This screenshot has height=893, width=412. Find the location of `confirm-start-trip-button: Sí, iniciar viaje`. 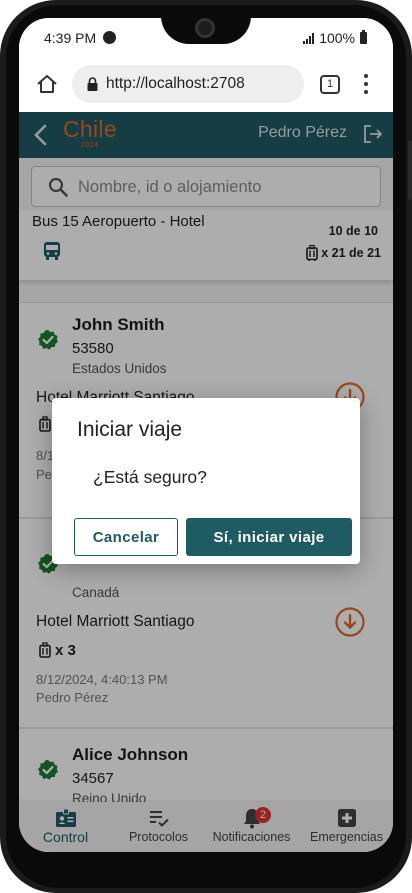

confirm-start-trip-button: Sí, iniciar viaje is located at coordinates (269, 537).